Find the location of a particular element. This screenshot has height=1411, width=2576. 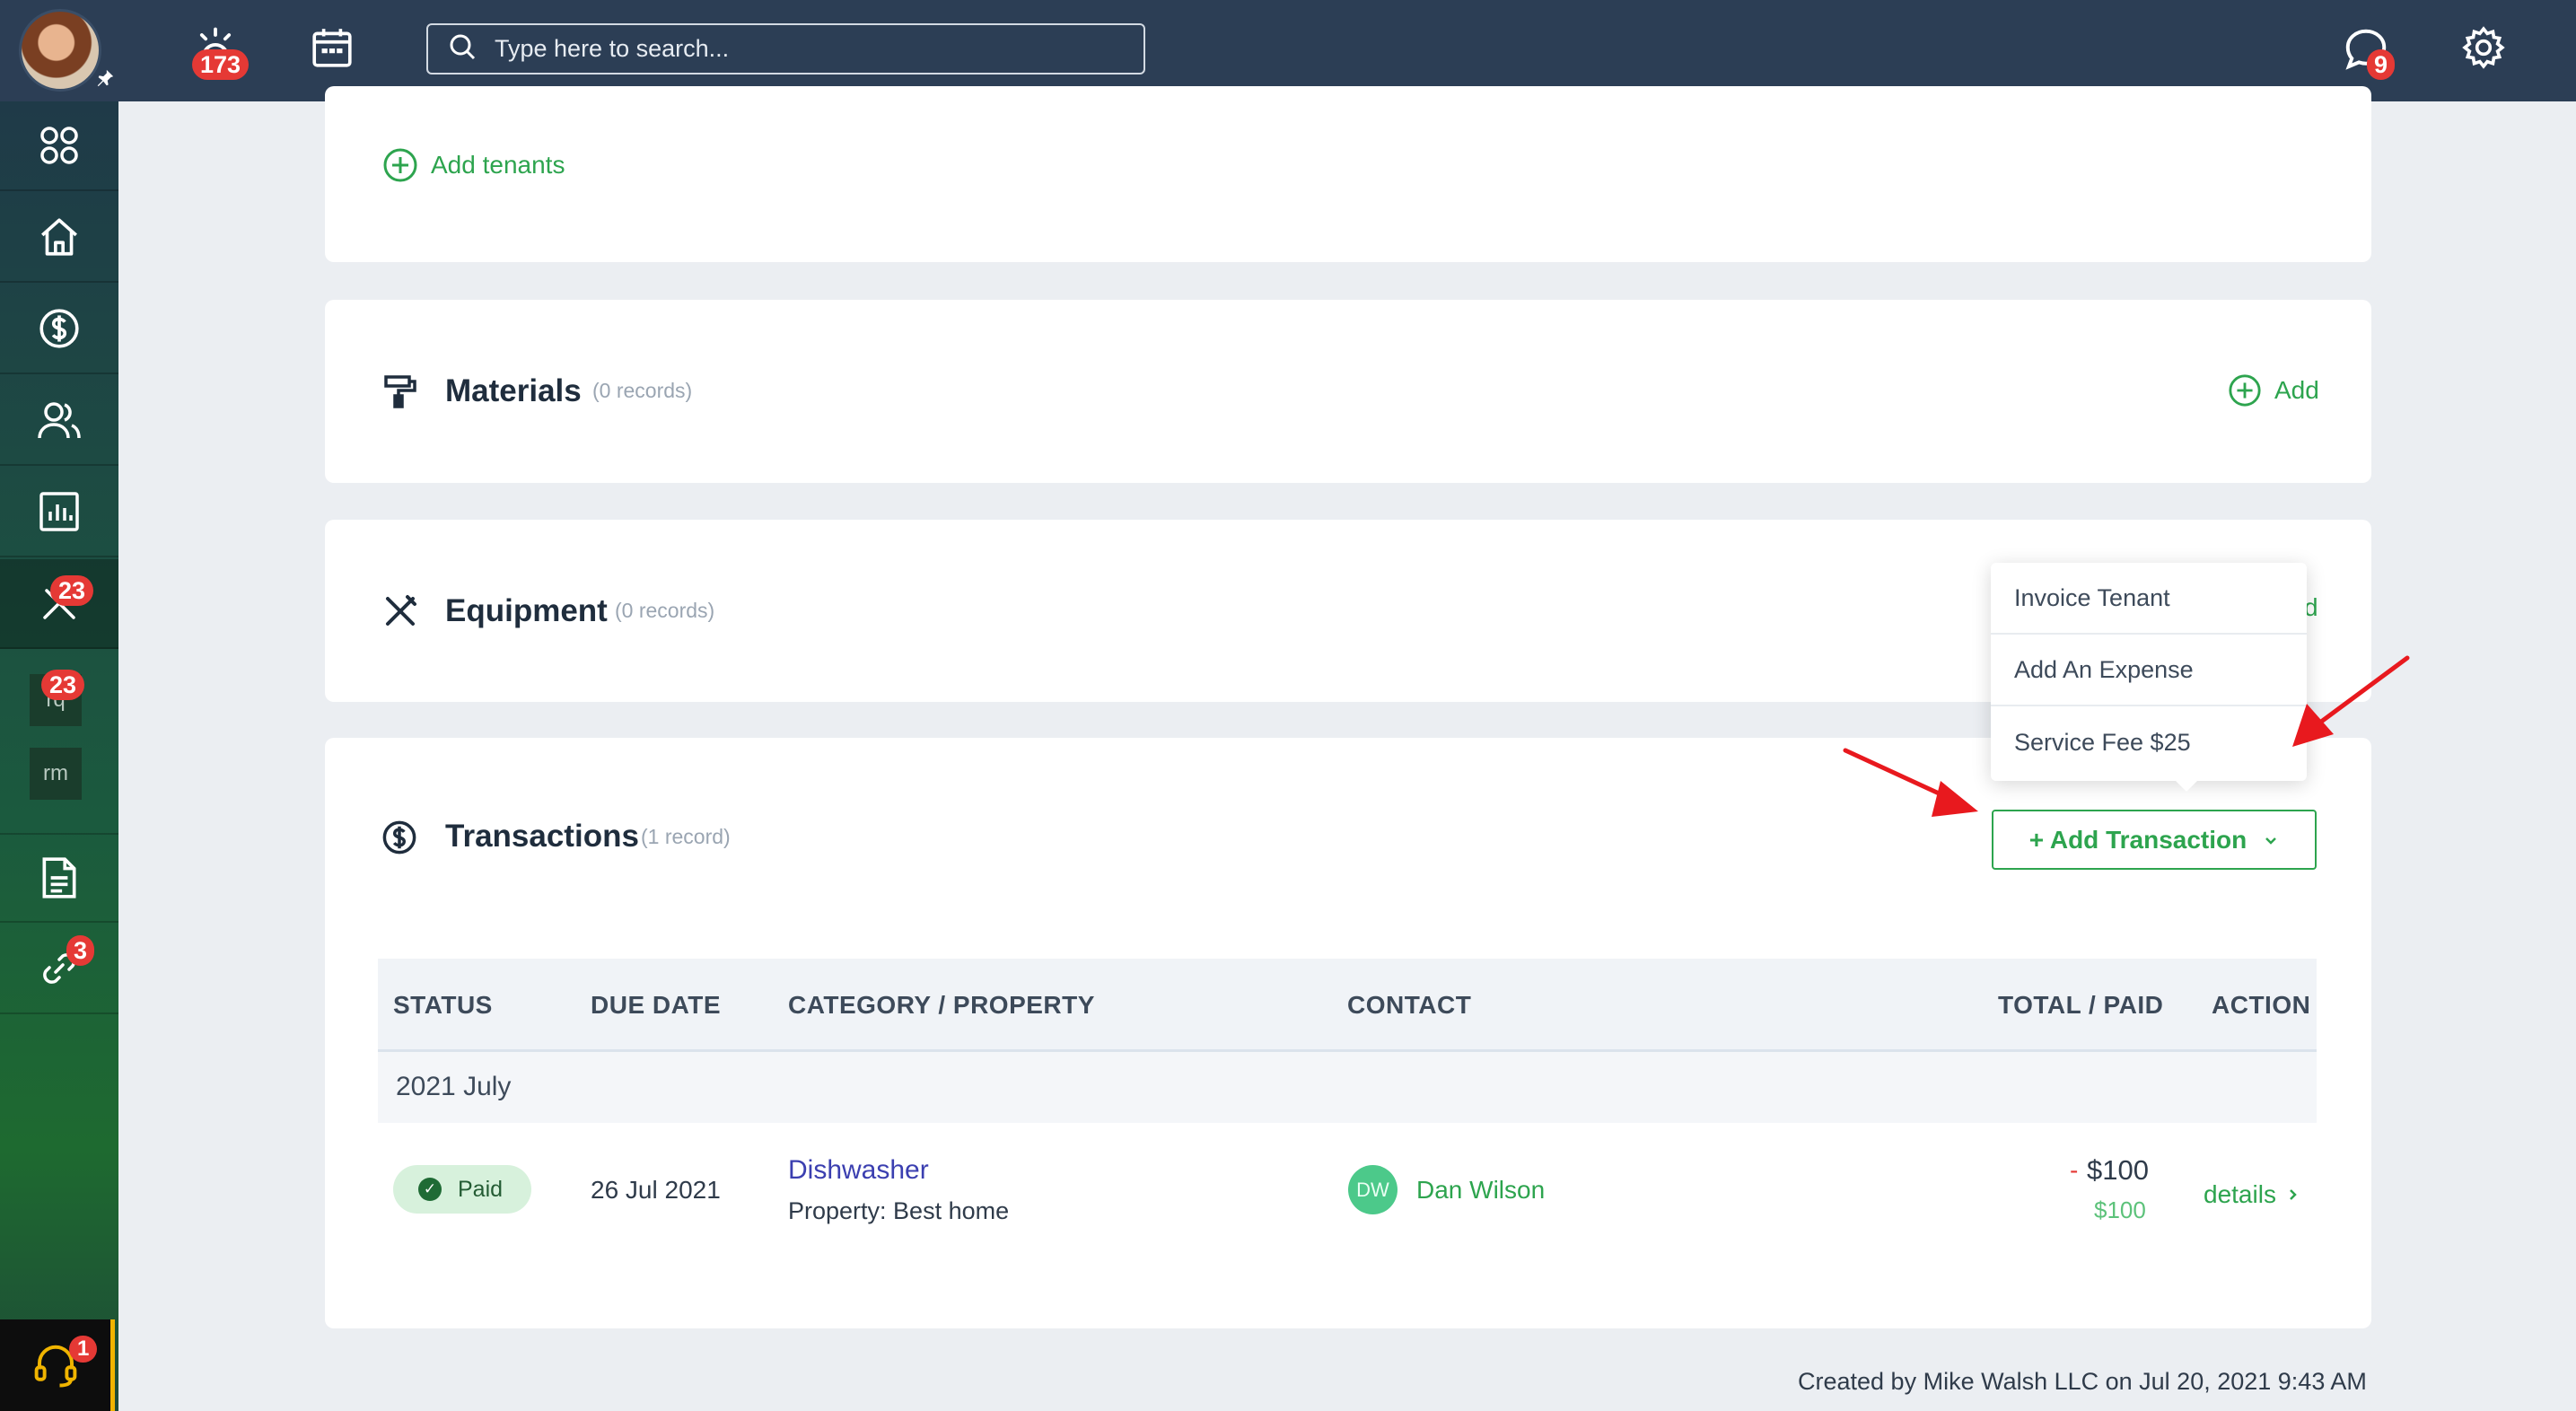

status-badge: ✓ Paid is located at coordinates (462, 1190).